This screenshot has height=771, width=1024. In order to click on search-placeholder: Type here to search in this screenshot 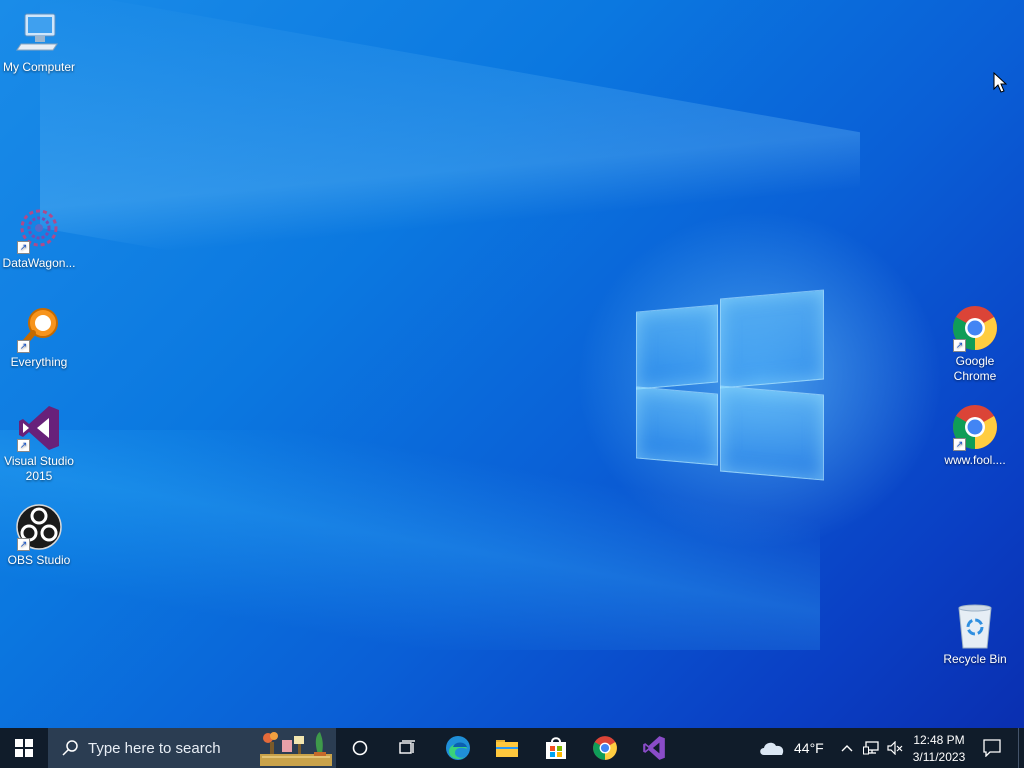, I will do `click(154, 748)`.